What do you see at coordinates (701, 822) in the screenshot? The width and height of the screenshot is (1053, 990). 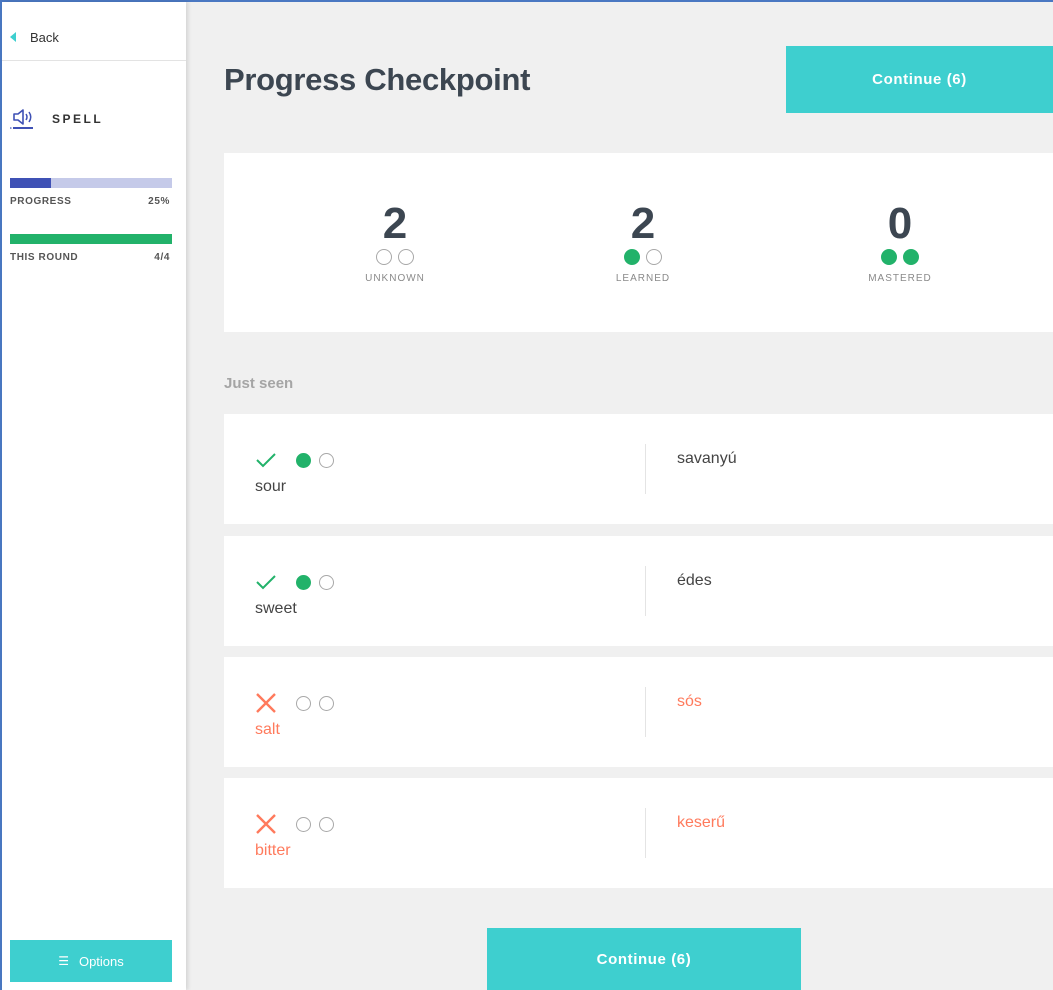 I see `term-definition: keserű` at bounding box center [701, 822].